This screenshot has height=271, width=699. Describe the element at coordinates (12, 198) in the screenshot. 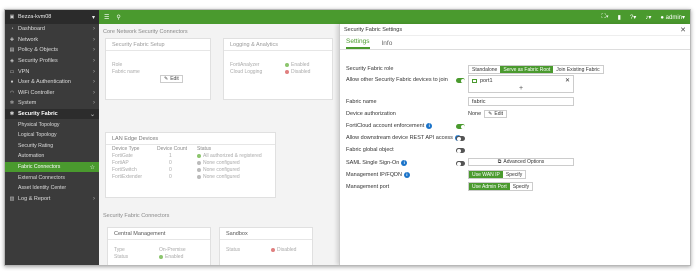

I see `log-icon: ▥` at that location.